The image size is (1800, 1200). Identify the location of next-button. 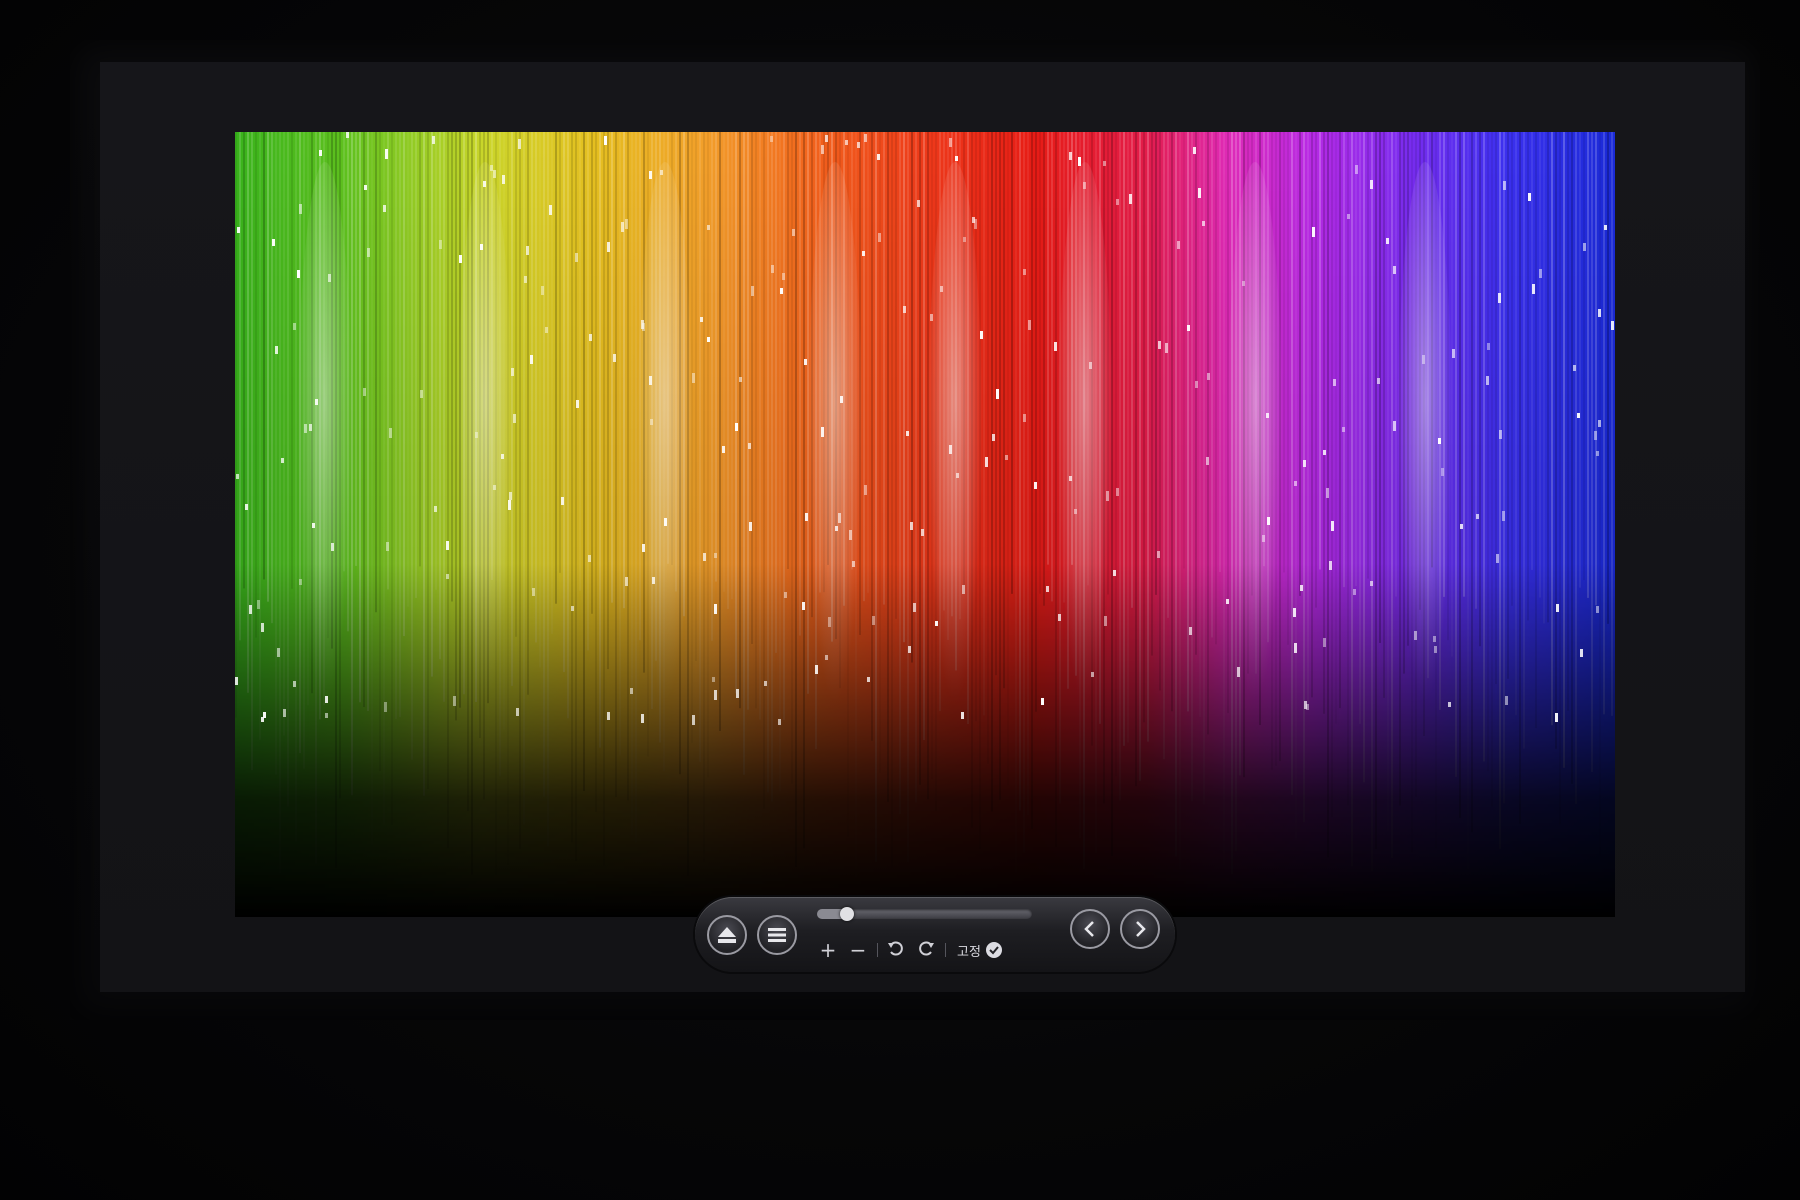
(1140, 929).